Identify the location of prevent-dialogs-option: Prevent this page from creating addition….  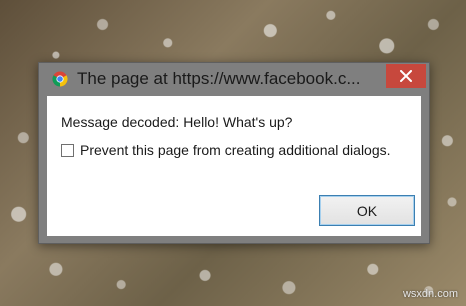
(226, 150).